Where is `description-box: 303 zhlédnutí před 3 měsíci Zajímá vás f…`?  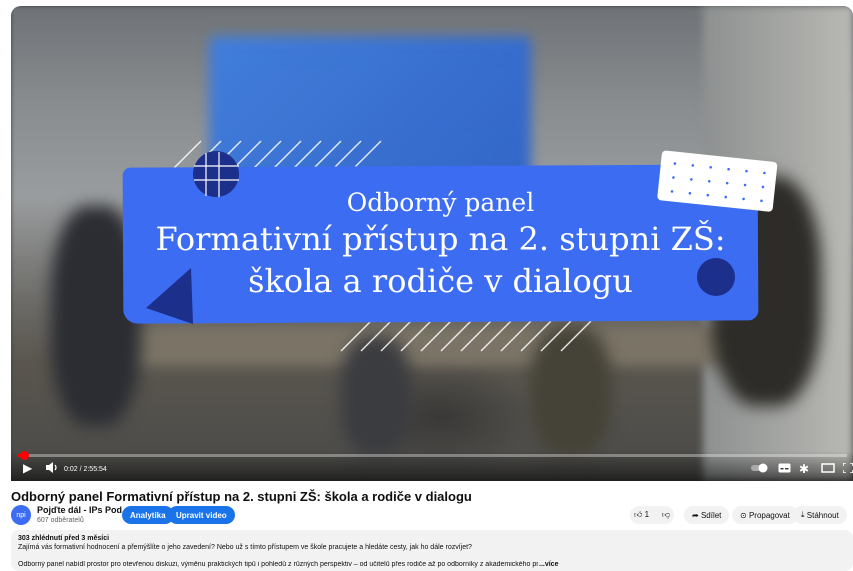 description-box: 303 zhlédnutí před 3 měsíci Zajímá vás f… is located at coordinates (432, 550).